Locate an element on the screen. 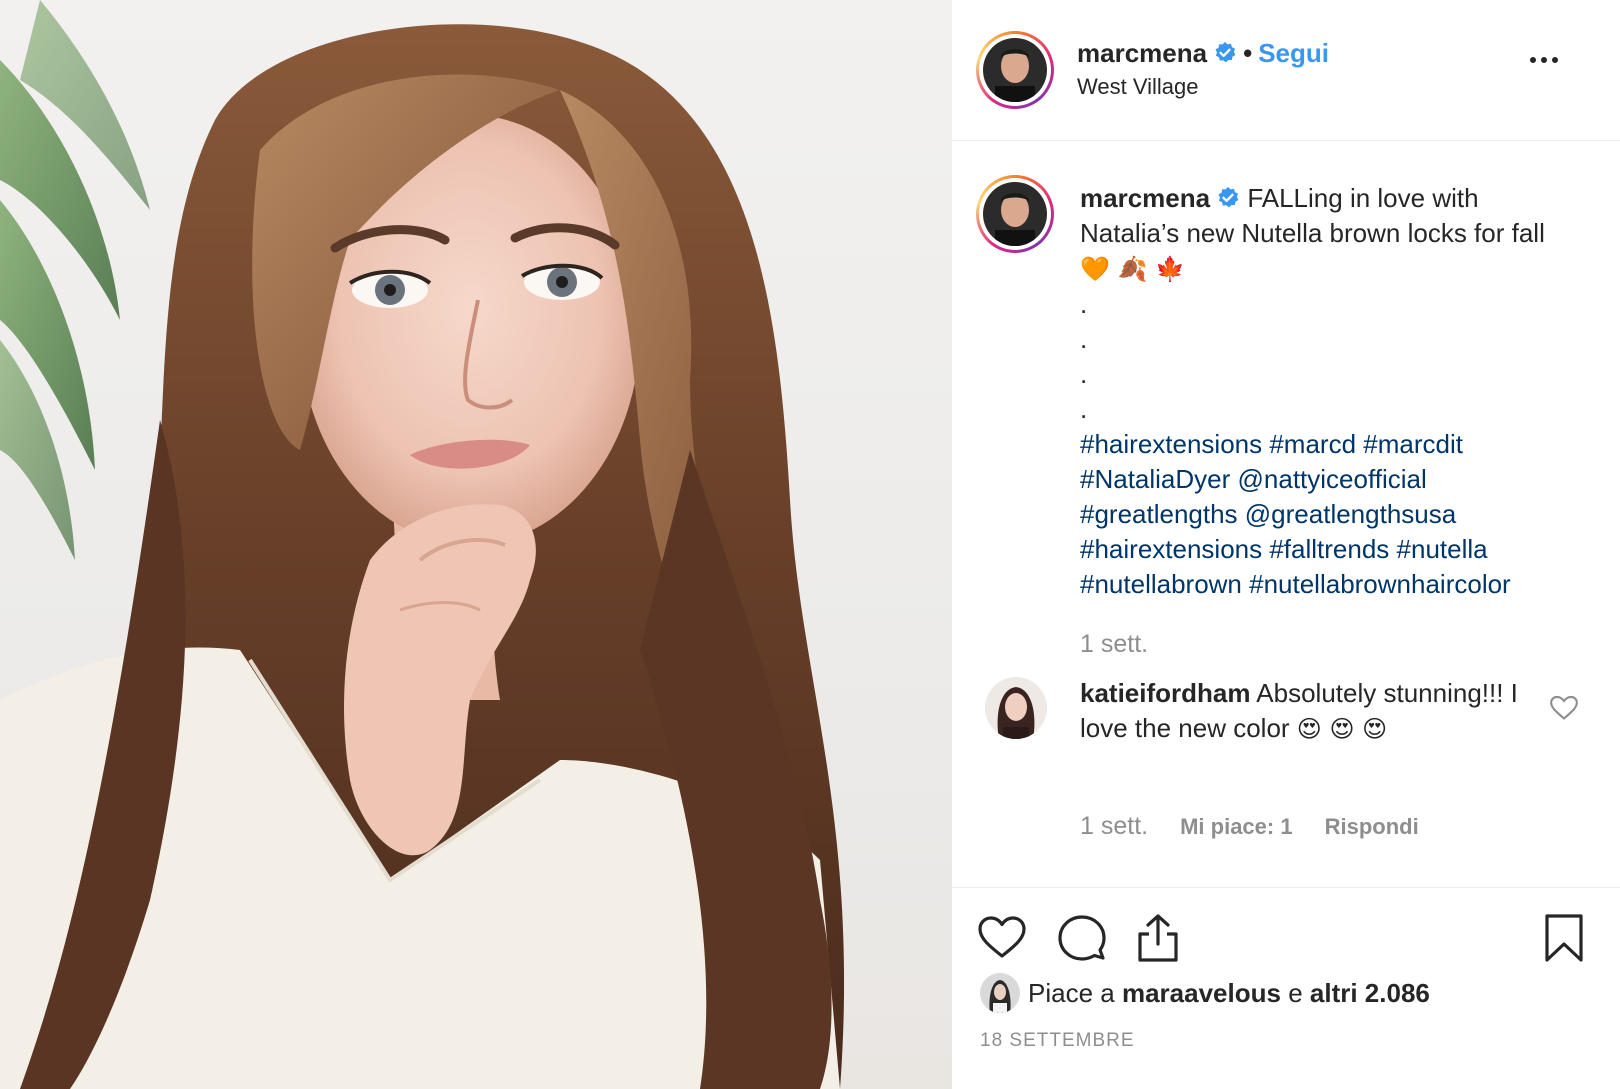 The height and width of the screenshot is (1089, 1620). liker-avatar is located at coordinates (1000, 993).